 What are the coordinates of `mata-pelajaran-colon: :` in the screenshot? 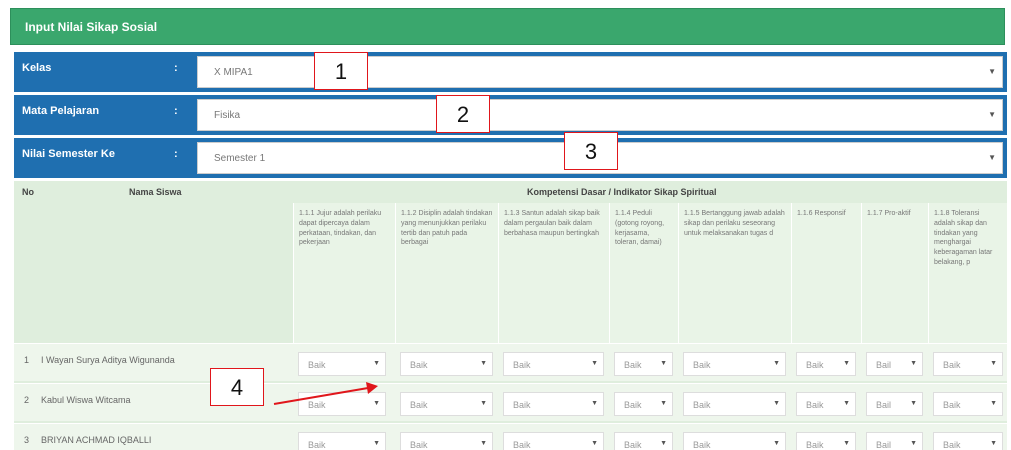 It's located at (176, 111).